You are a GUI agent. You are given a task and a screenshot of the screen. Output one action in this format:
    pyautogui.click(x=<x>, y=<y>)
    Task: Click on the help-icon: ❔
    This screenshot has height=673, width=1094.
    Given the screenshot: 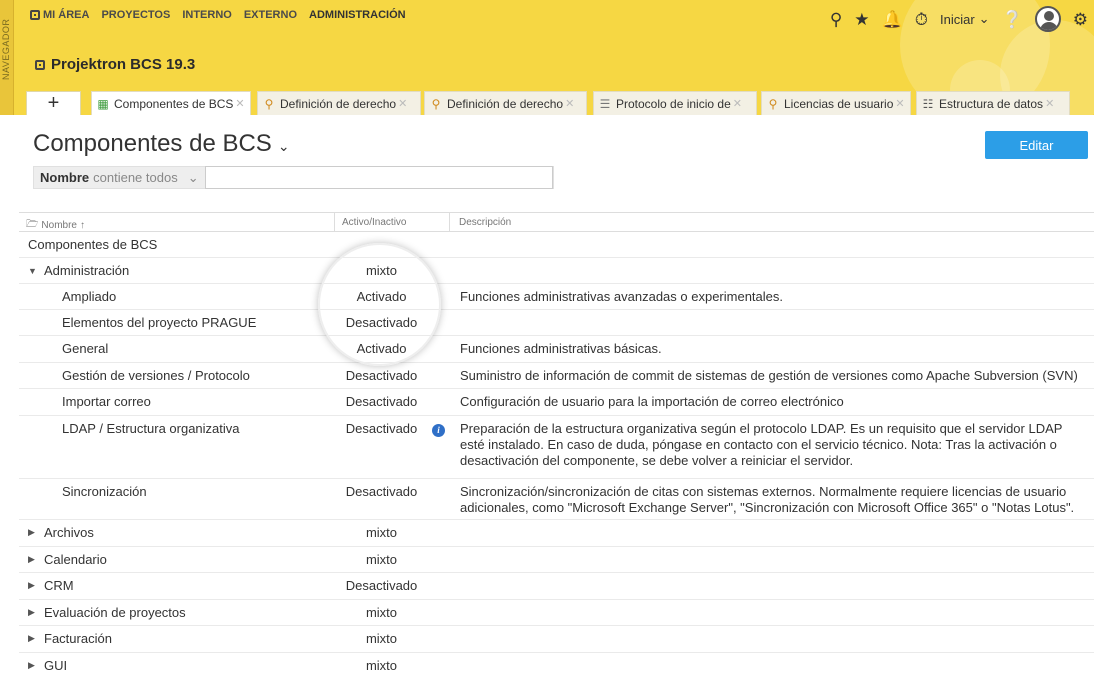 What is the action you would take?
    pyautogui.click(x=1012, y=19)
    